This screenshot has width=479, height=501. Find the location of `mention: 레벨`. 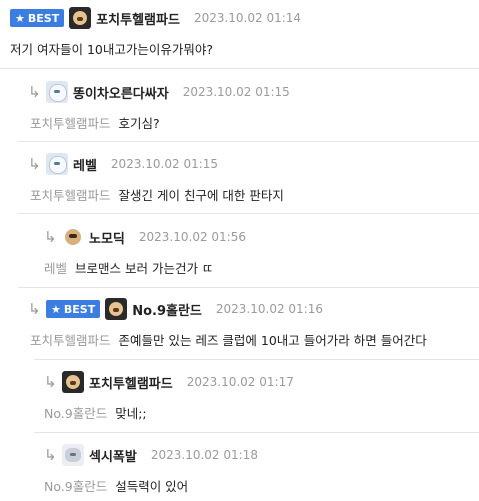

mention: 레벨 is located at coordinates (55, 268).